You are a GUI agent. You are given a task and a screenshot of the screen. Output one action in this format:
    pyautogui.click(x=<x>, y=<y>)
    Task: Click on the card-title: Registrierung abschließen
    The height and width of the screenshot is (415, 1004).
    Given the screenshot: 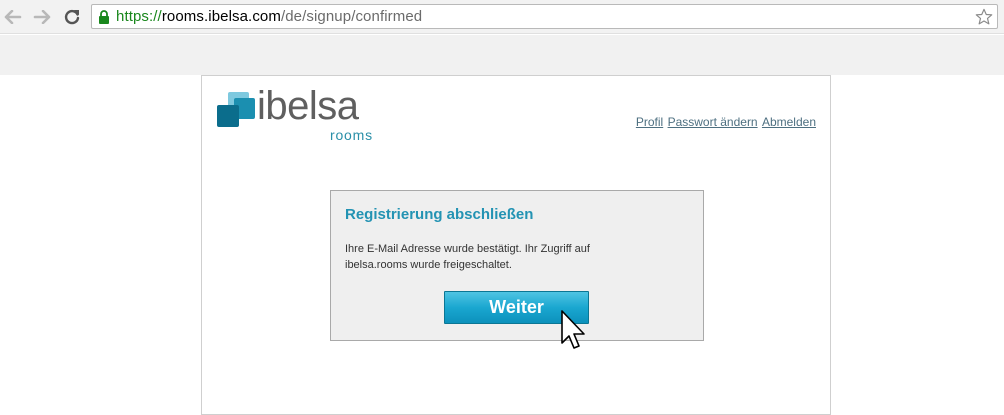 What is the action you would take?
    pyautogui.click(x=439, y=214)
    